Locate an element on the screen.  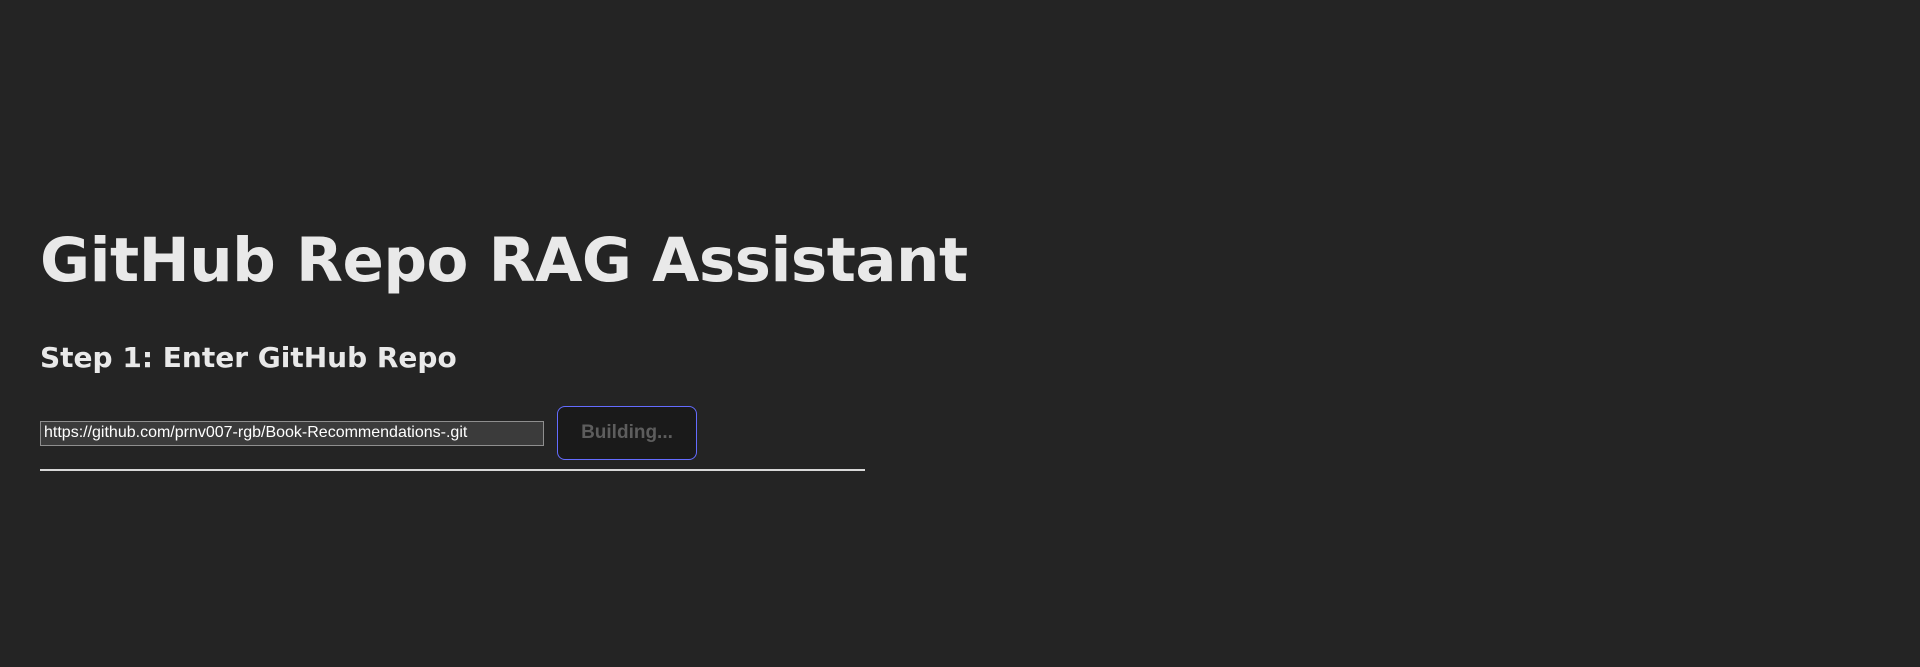
section-divider is located at coordinates (452, 470).